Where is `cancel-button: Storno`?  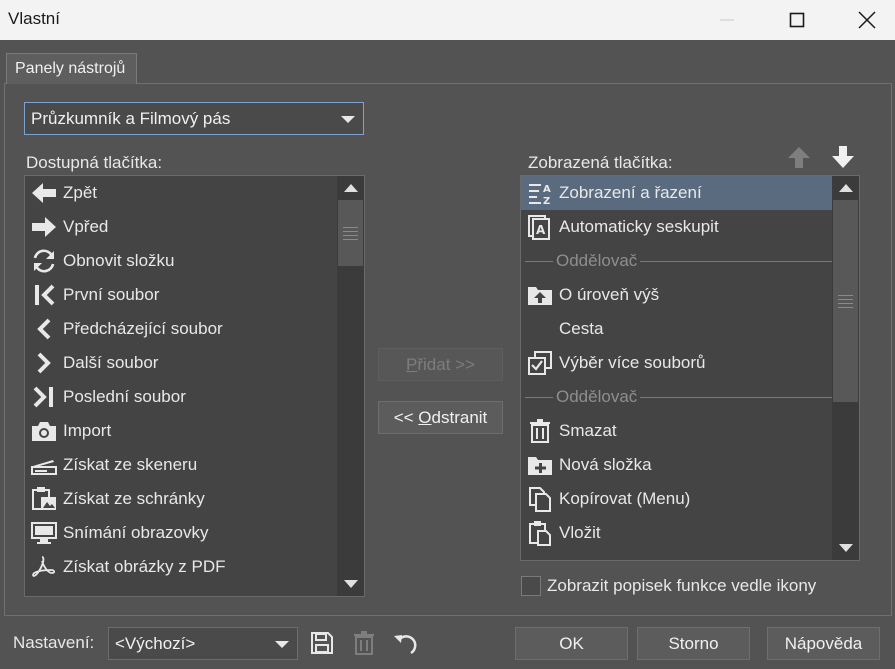 cancel-button: Storno is located at coordinates (693, 643).